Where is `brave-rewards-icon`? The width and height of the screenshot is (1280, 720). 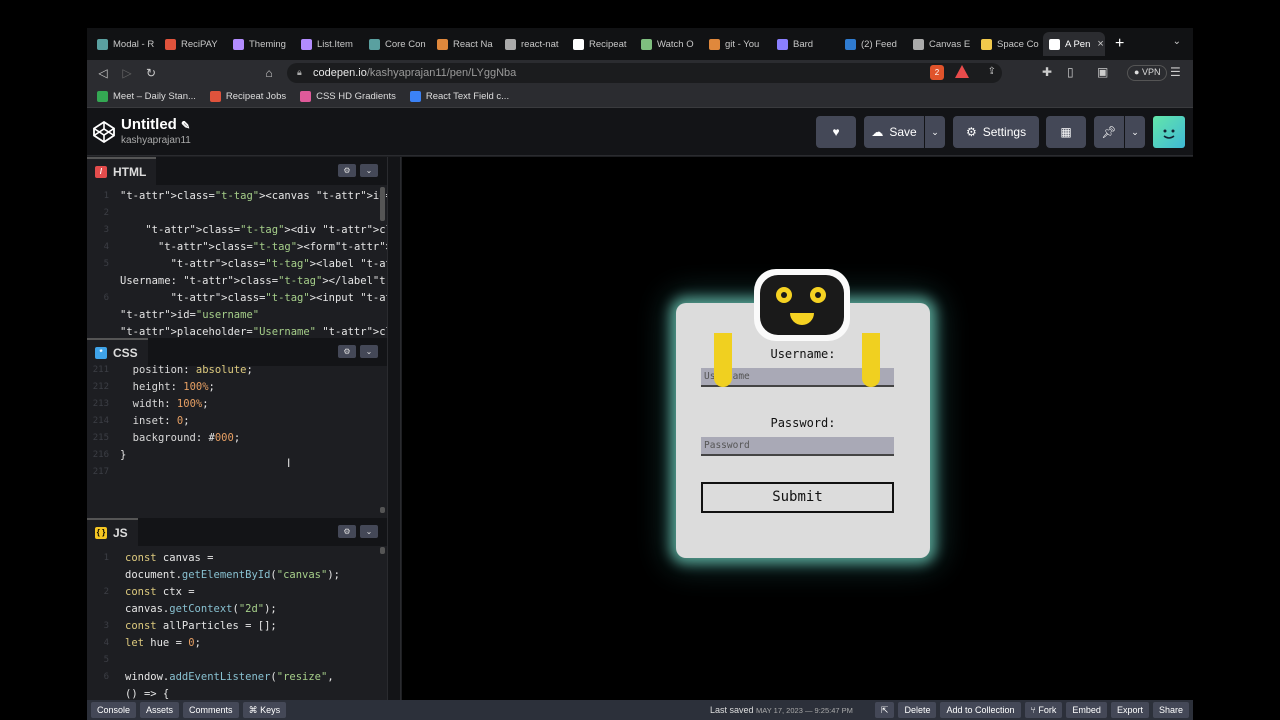 brave-rewards-icon is located at coordinates (962, 71).